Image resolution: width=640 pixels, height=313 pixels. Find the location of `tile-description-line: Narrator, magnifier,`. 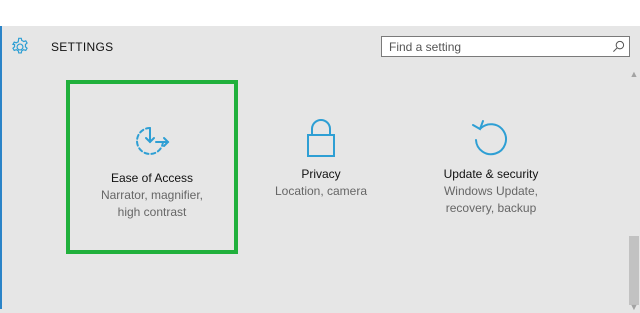

tile-description-line: Narrator, magnifier, is located at coordinates (152, 195).